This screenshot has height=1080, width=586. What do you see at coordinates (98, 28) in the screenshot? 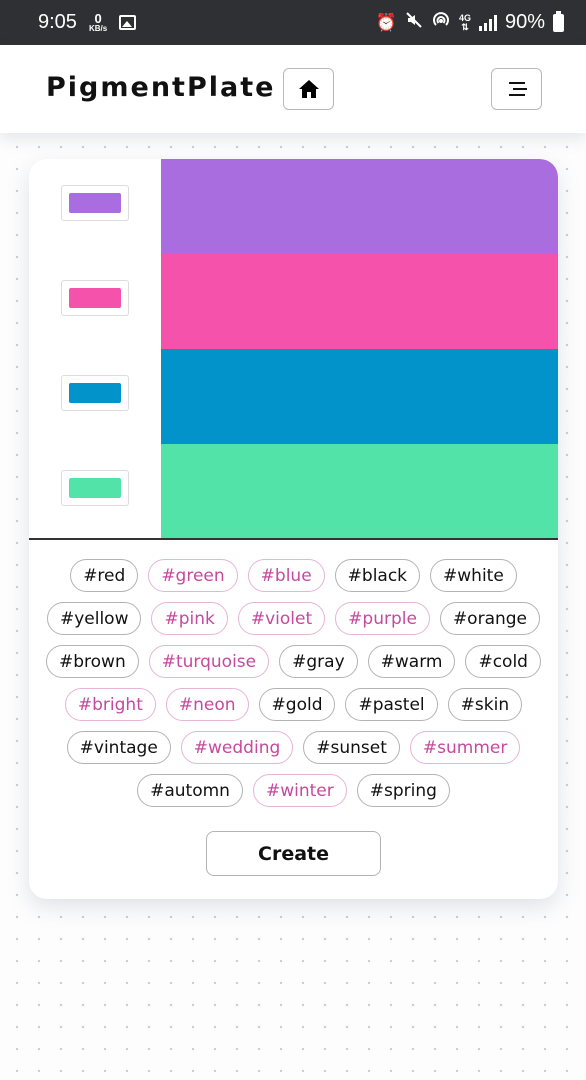
I see `network-speed-unit: KB/s` at bounding box center [98, 28].